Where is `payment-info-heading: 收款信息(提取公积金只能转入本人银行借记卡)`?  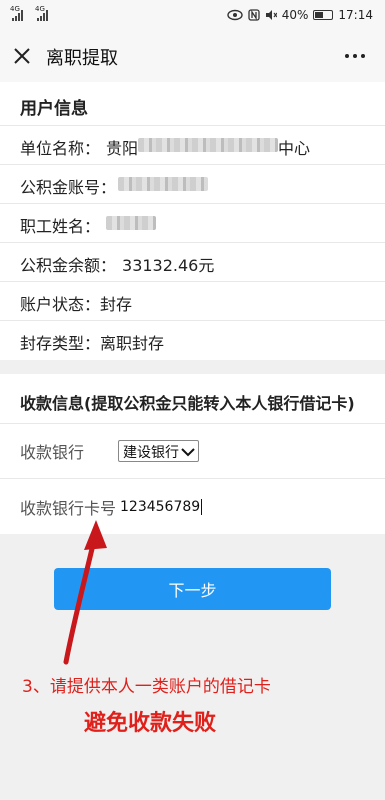
payment-info-heading: 收款信息(提取公积金只能转入本人银行借记卡) is located at coordinates (192, 399).